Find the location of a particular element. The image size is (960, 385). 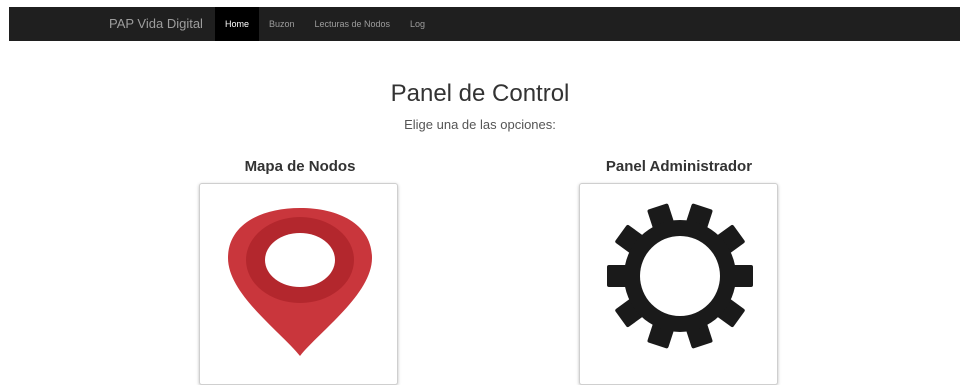

brand-link: PAP Vida Digital is located at coordinates (162, 24).